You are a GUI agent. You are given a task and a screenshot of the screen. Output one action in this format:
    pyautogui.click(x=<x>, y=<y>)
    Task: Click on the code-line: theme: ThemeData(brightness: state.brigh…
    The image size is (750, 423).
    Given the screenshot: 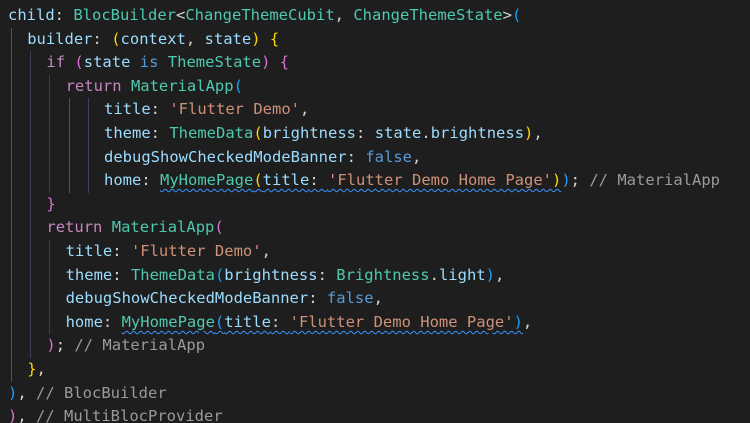 What is the action you would take?
    pyautogui.click(x=323, y=133)
    